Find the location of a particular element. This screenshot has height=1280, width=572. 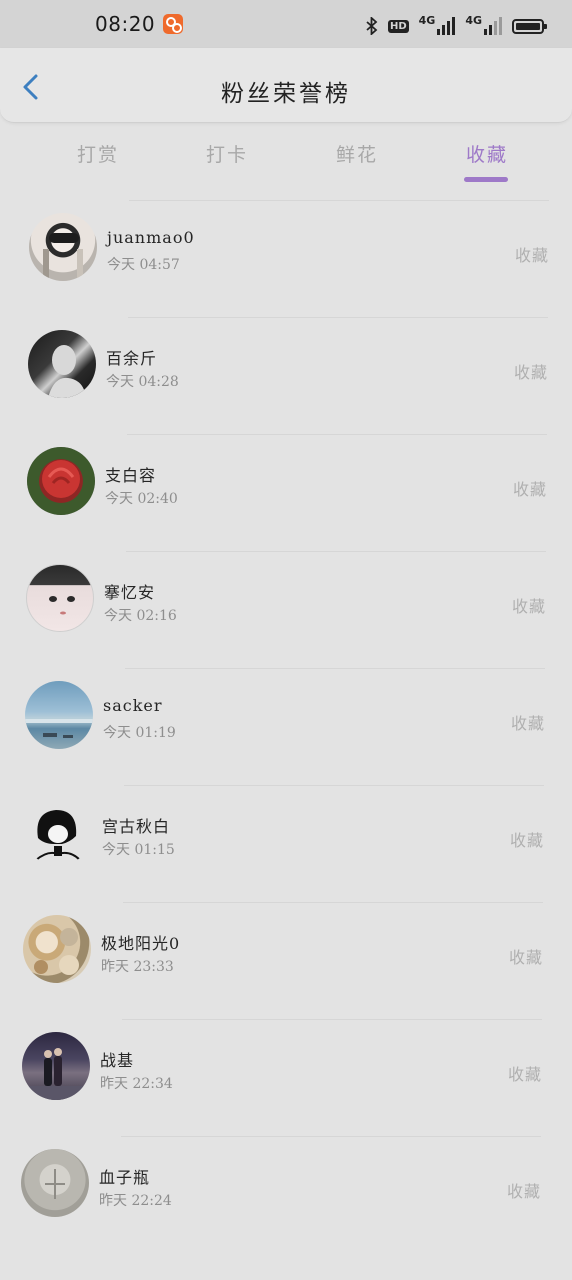

list-item: 宫古秋白 今天 01:15 收藏 is located at coordinates (284, 843).